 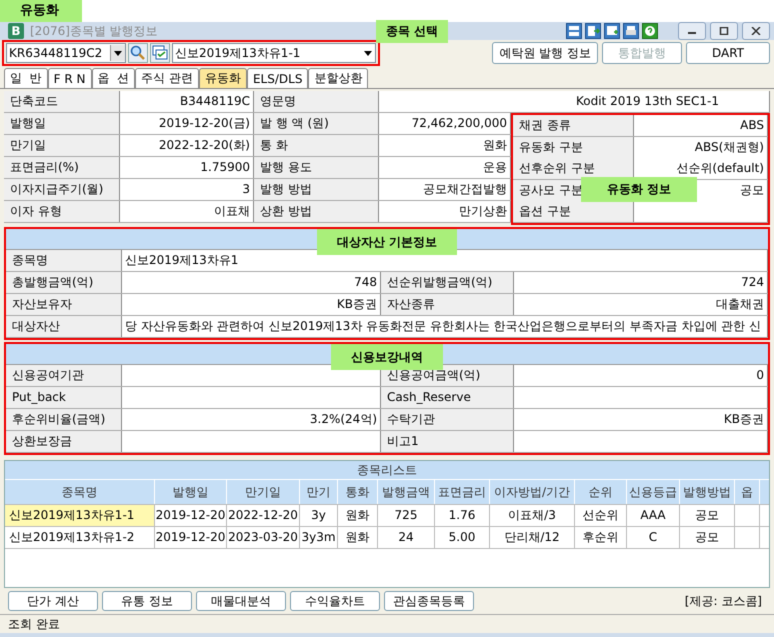 I want to click on section-title: 대상자산 기본정보, so click(x=387, y=242).